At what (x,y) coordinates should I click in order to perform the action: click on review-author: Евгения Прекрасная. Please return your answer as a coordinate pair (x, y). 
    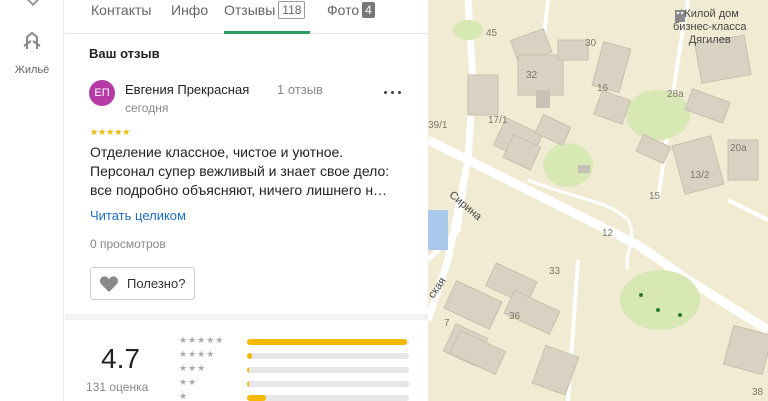
    Looking at the image, I should click on (187, 89).